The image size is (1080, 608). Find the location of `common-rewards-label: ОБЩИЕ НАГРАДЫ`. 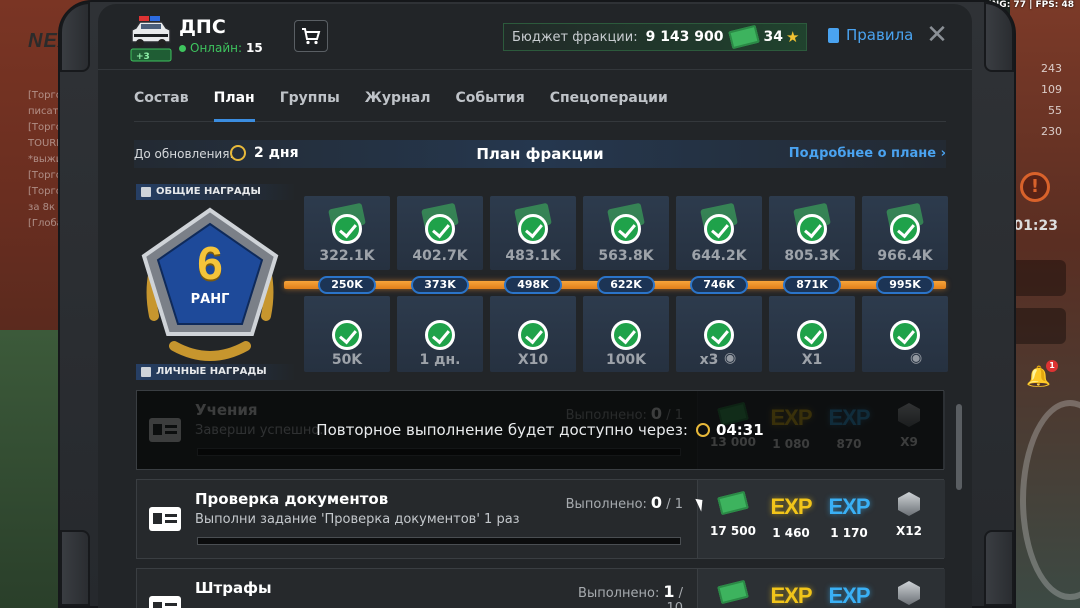

common-rewards-label: ОБЩИЕ НАГРАДЫ is located at coordinates (216, 192).